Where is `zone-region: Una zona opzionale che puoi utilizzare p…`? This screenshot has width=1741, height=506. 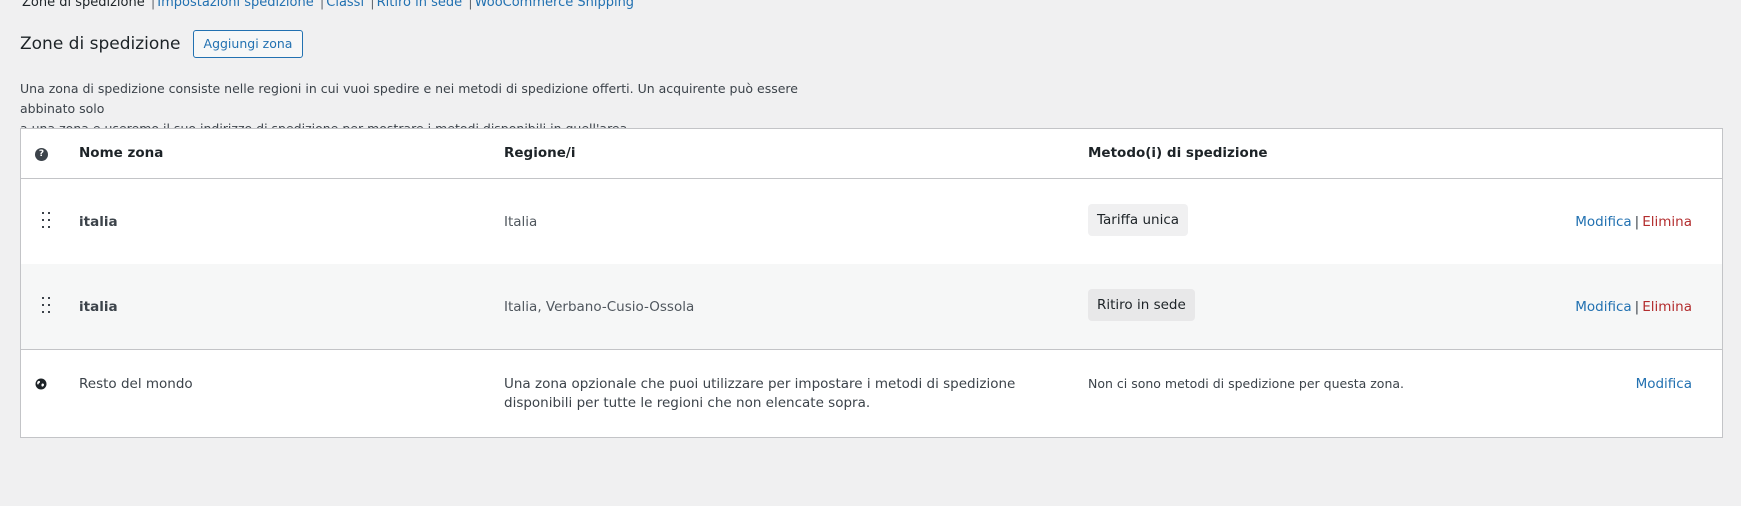
zone-region: Una zona opzionale che puoi utilizzare p… is located at coordinates (760, 393).